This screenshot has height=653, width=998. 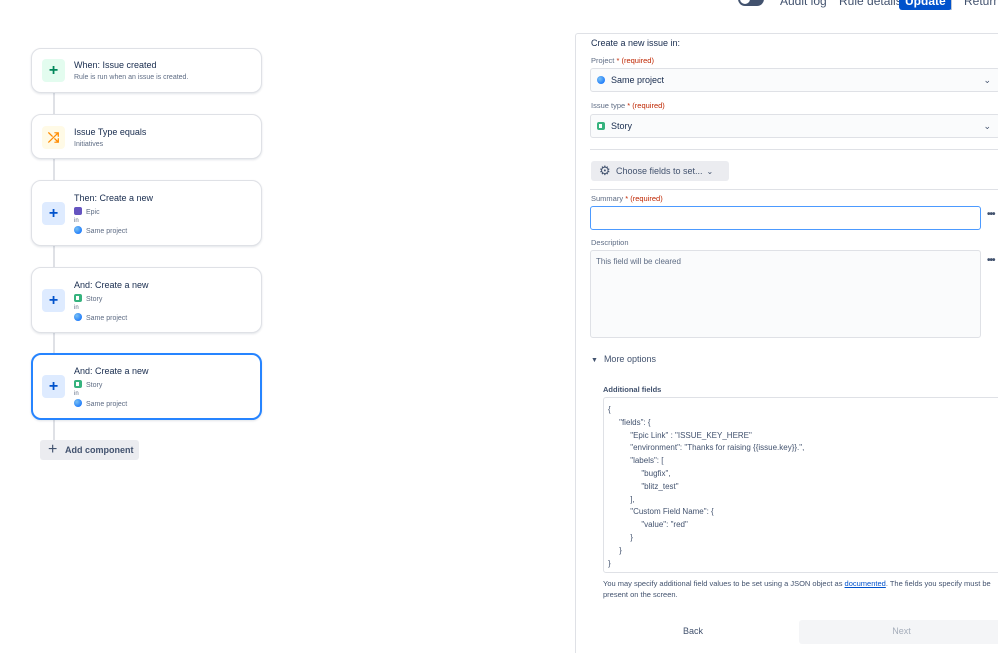 What do you see at coordinates (623, 359) in the screenshot?
I see `more-options-toggle: ▼ More options` at bounding box center [623, 359].